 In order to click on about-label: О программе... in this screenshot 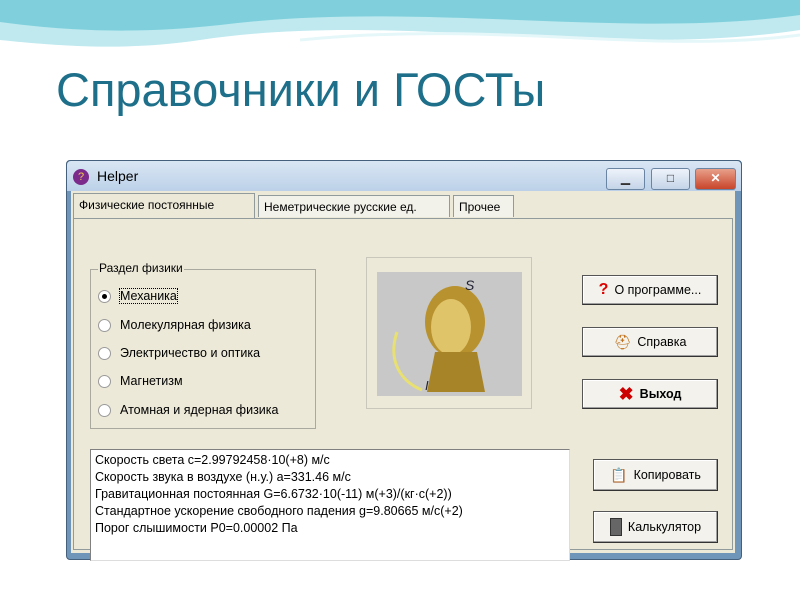, I will do `click(658, 290)`.